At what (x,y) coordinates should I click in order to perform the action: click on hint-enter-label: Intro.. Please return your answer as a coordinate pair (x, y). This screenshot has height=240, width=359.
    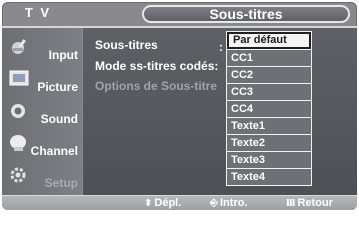
    Looking at the image, I should click on (234, 203).